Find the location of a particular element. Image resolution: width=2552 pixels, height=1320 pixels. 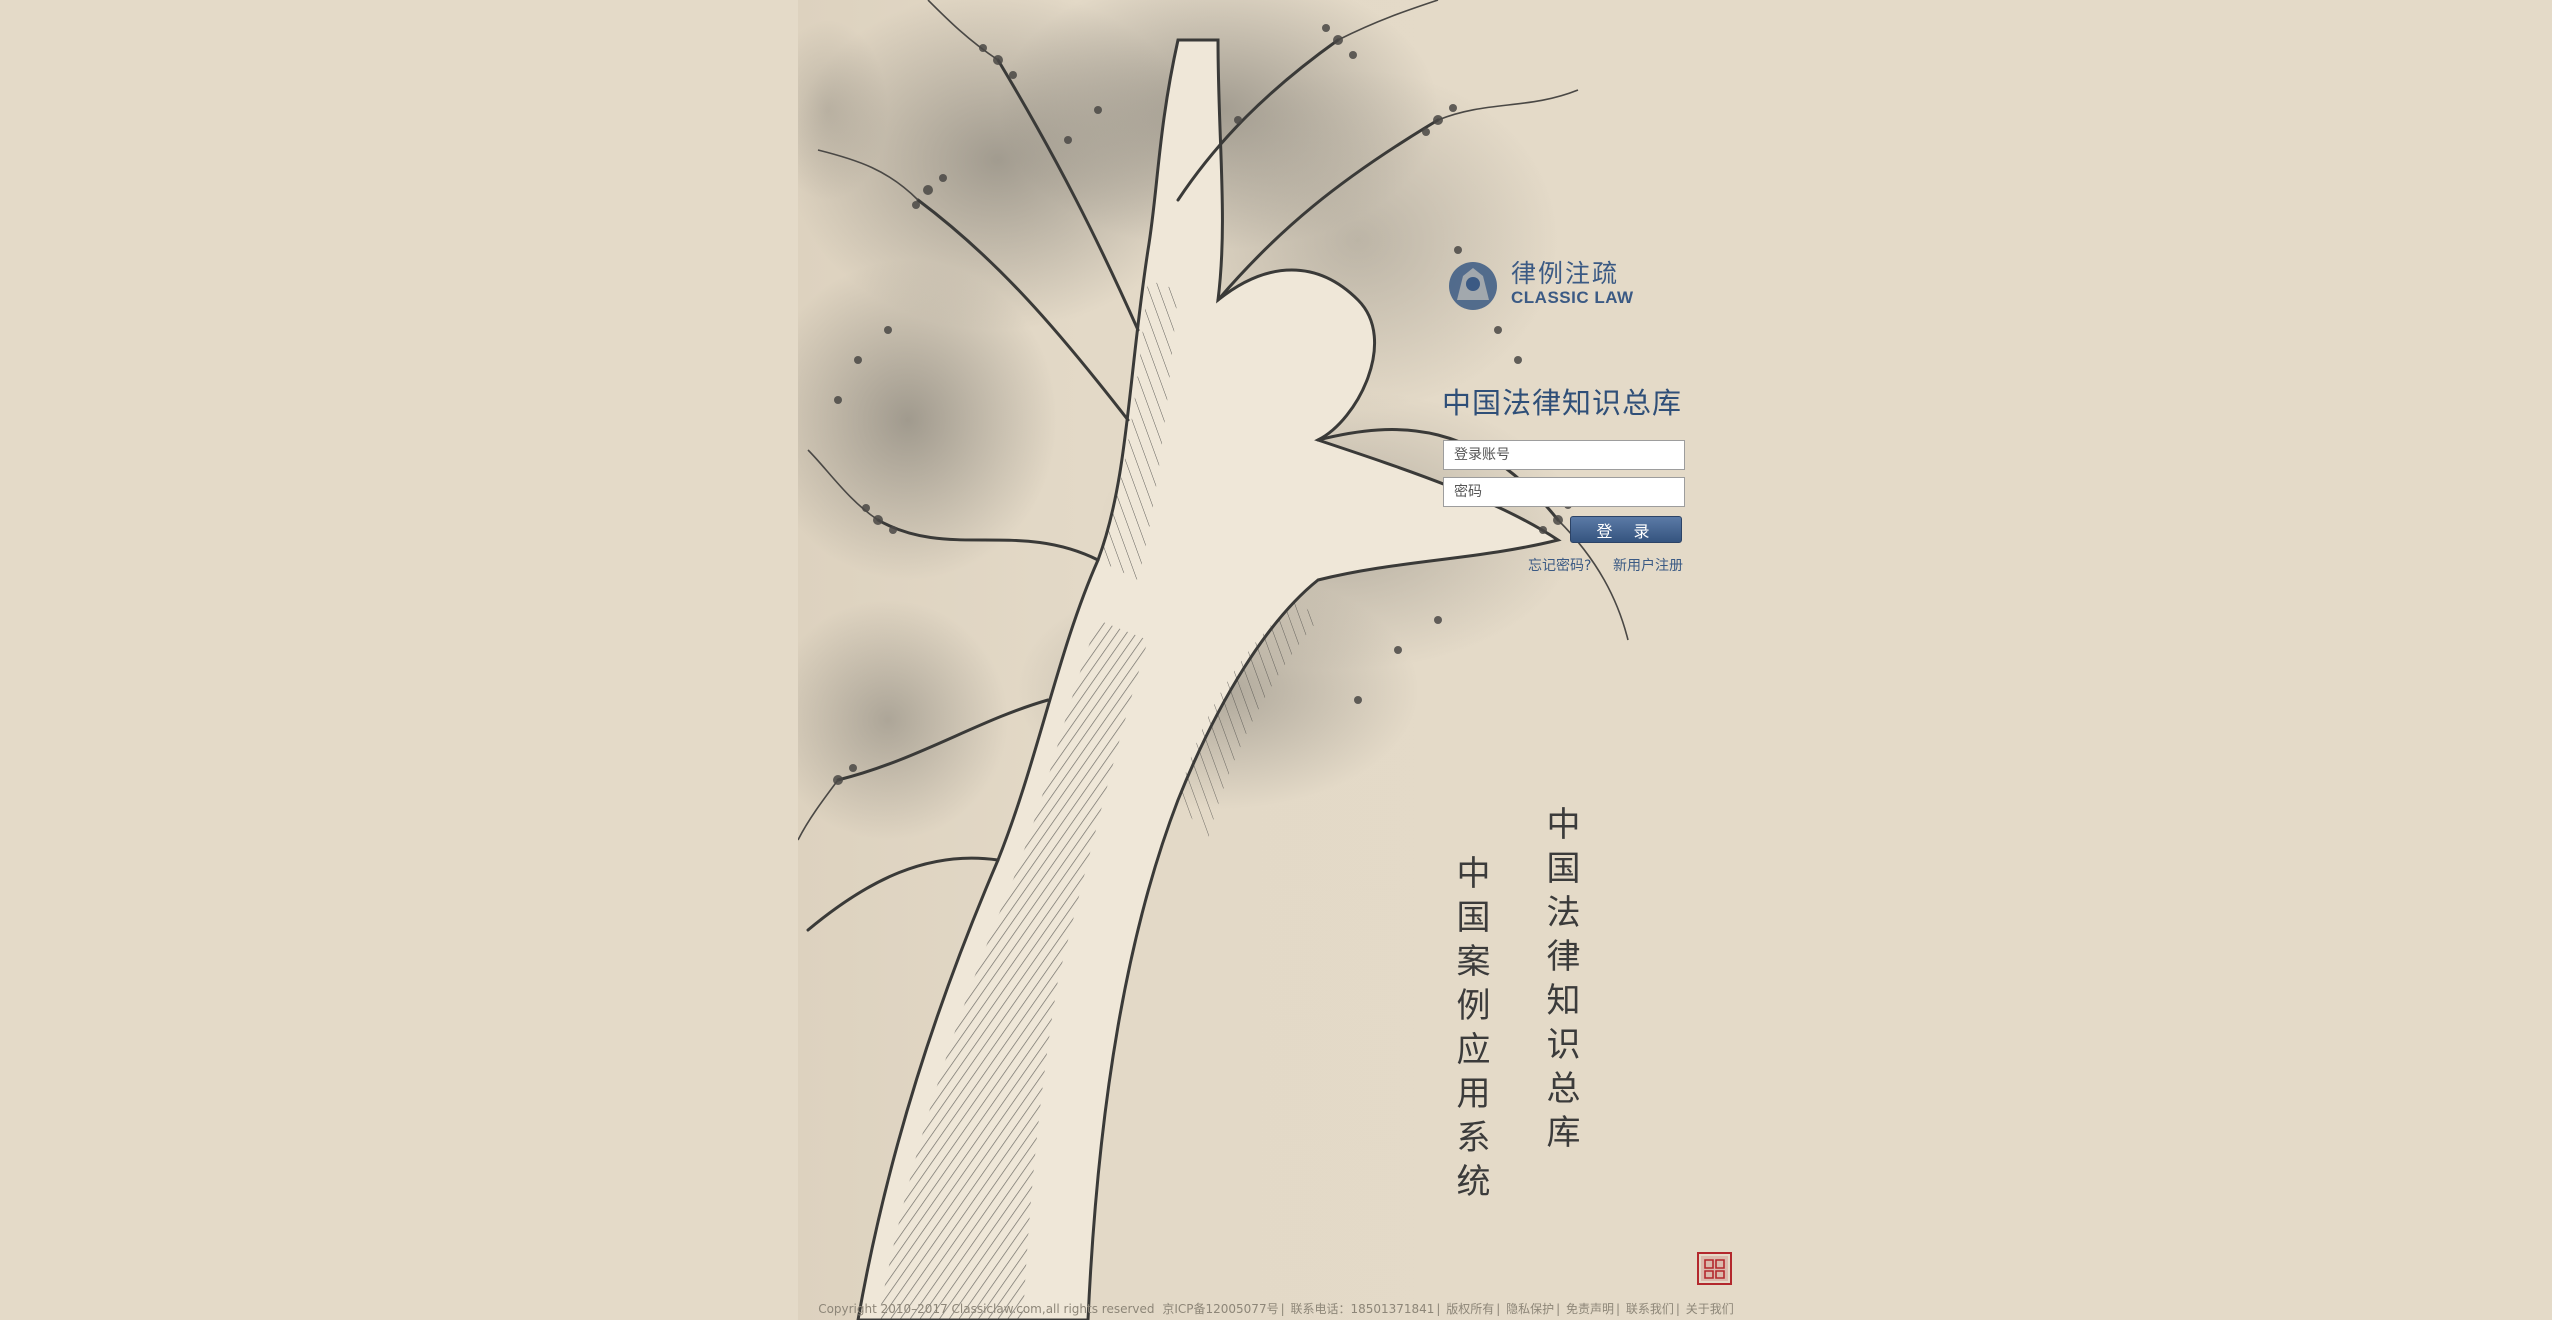

footer-rights-link: 版权所有 is located at coordinates (1470, 1309).